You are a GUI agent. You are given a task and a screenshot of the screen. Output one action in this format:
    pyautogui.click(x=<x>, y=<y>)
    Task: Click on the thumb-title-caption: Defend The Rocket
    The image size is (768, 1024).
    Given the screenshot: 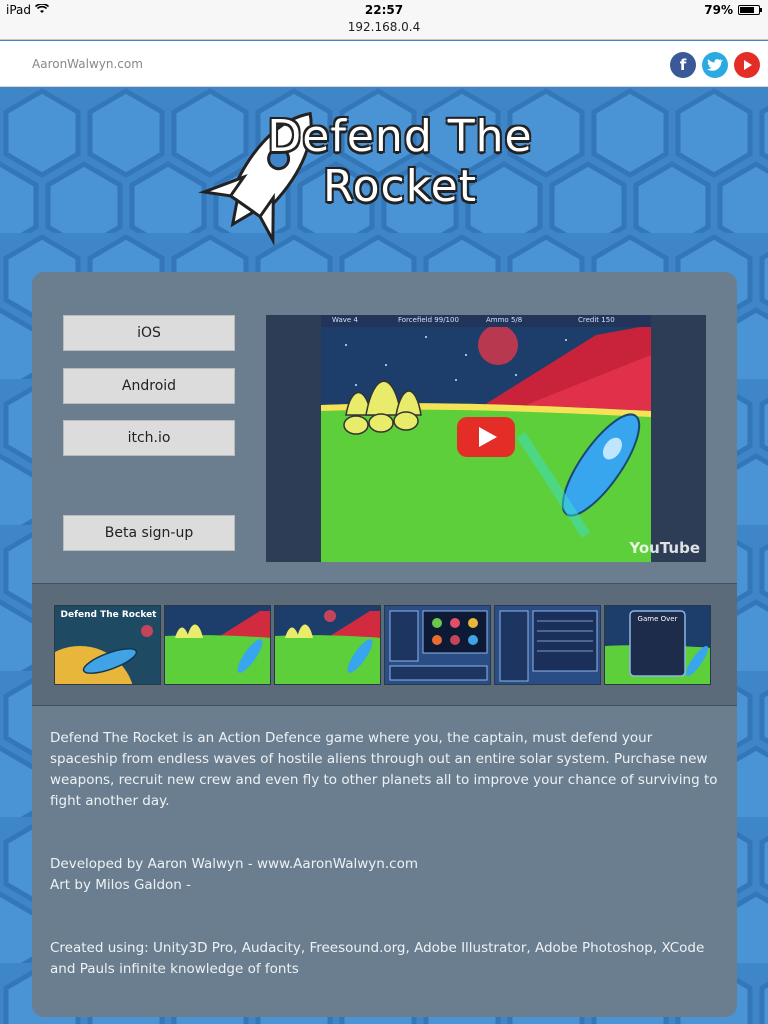 What is the action you would take?
    pyautogui.click(x=108, y=615)
    